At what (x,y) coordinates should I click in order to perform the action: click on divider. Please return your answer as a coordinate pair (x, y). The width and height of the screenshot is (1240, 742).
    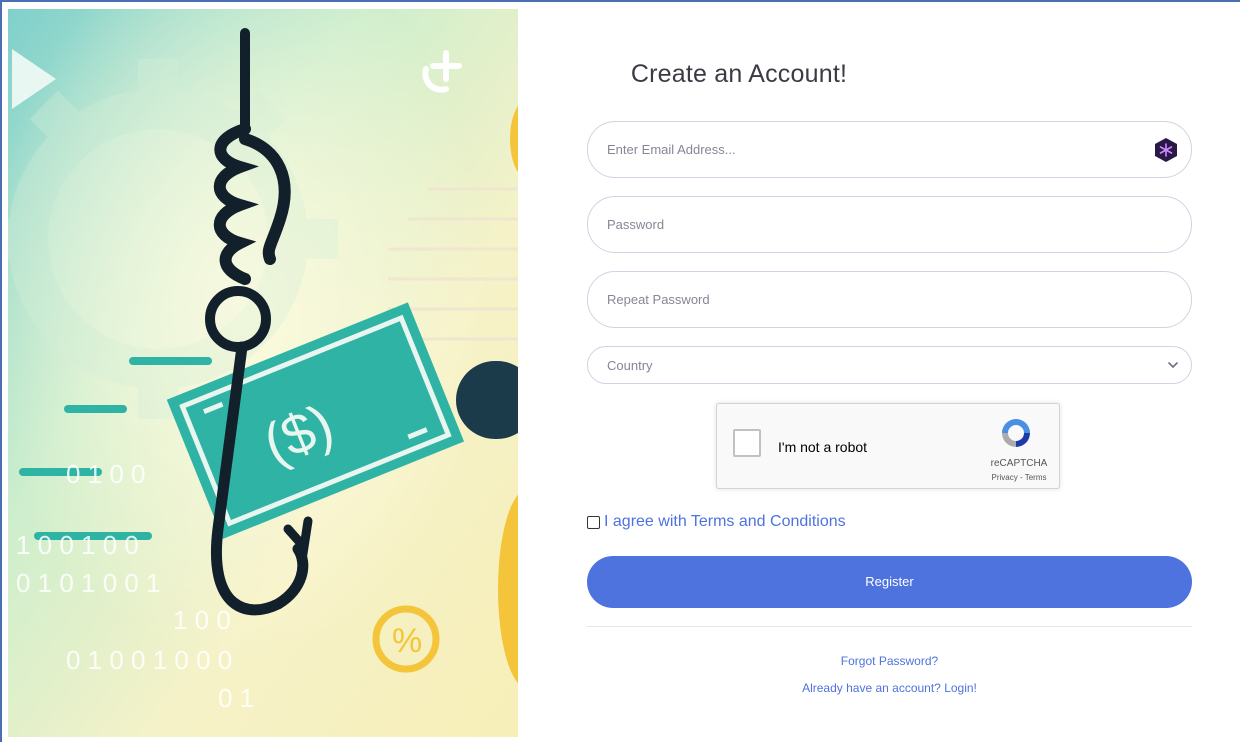
    Looking at the image, I should click on (889, 626).